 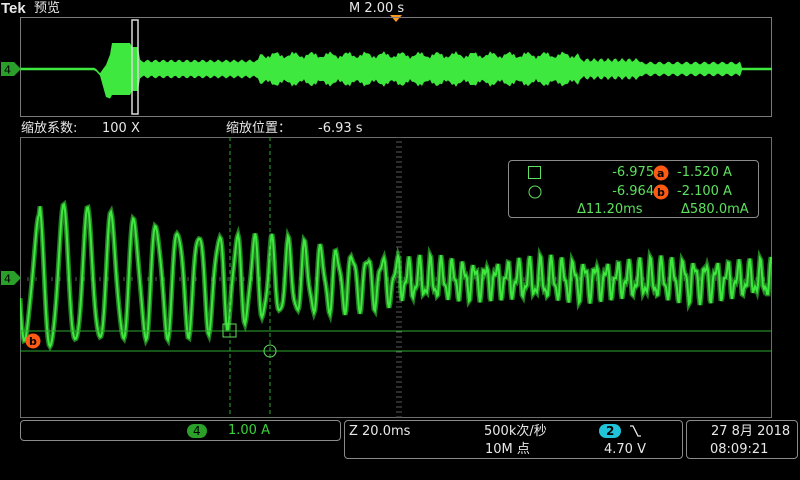 What do you see at coordinates (625, 449) in the screenshot?
I see `trigger-level: 4.70 V` at bounding box center [625, 449].